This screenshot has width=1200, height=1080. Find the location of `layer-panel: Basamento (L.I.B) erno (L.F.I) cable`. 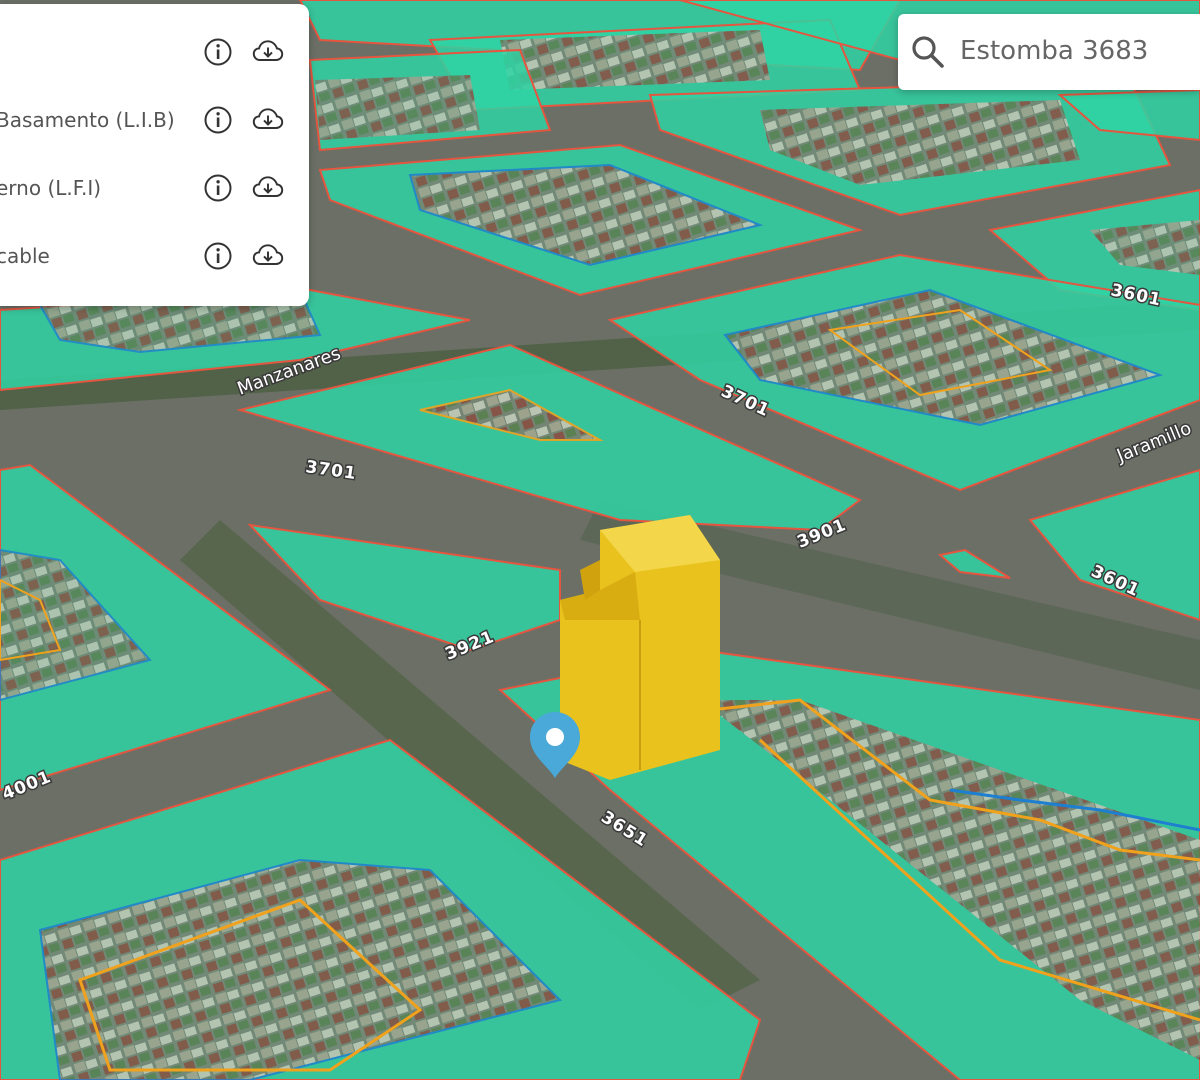

layer-panel: Basamento (L.I.B) erno (L.F.I) cable is located at coordinates (154, 155).